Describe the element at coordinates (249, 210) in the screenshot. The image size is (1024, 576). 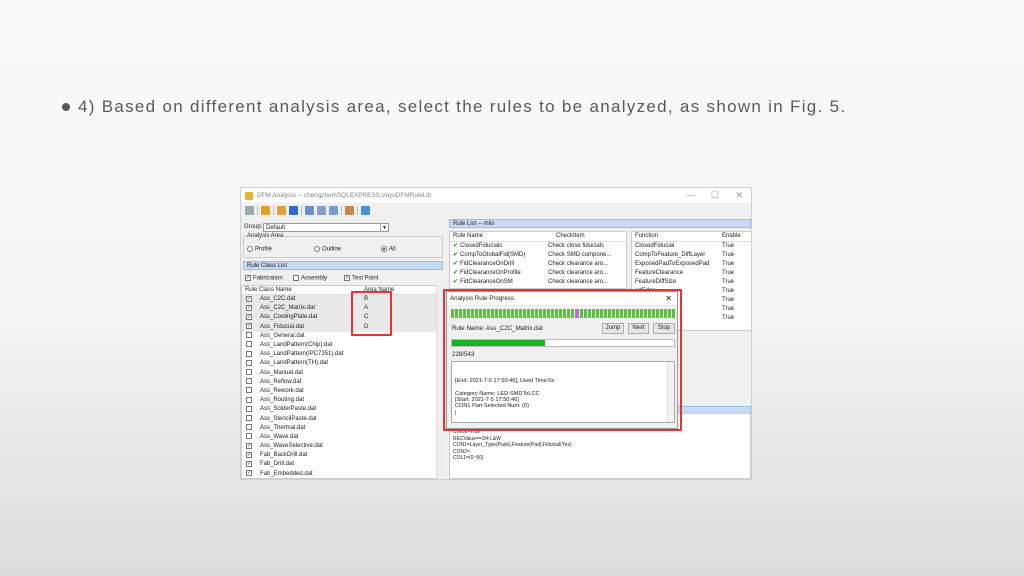
I see `filter-icon` at that location.